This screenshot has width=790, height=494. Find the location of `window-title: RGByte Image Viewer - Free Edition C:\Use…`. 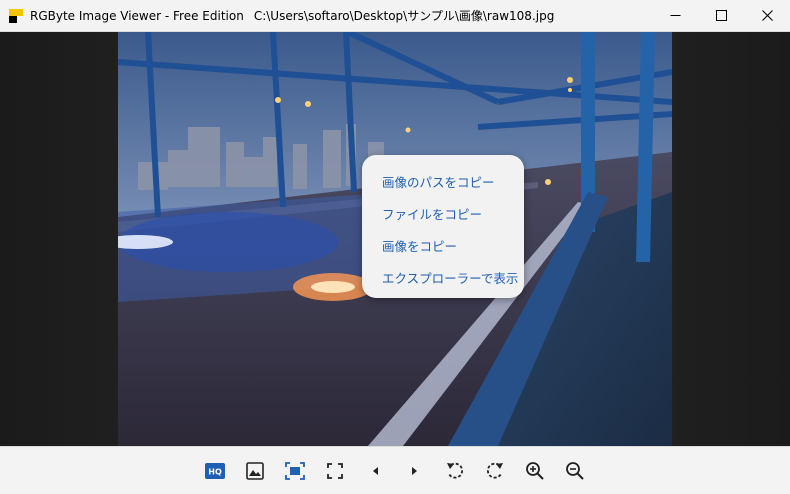

window-title: RGByte Image Viewer - Free Edition C:\Use… is located at coordinates (292, 15).